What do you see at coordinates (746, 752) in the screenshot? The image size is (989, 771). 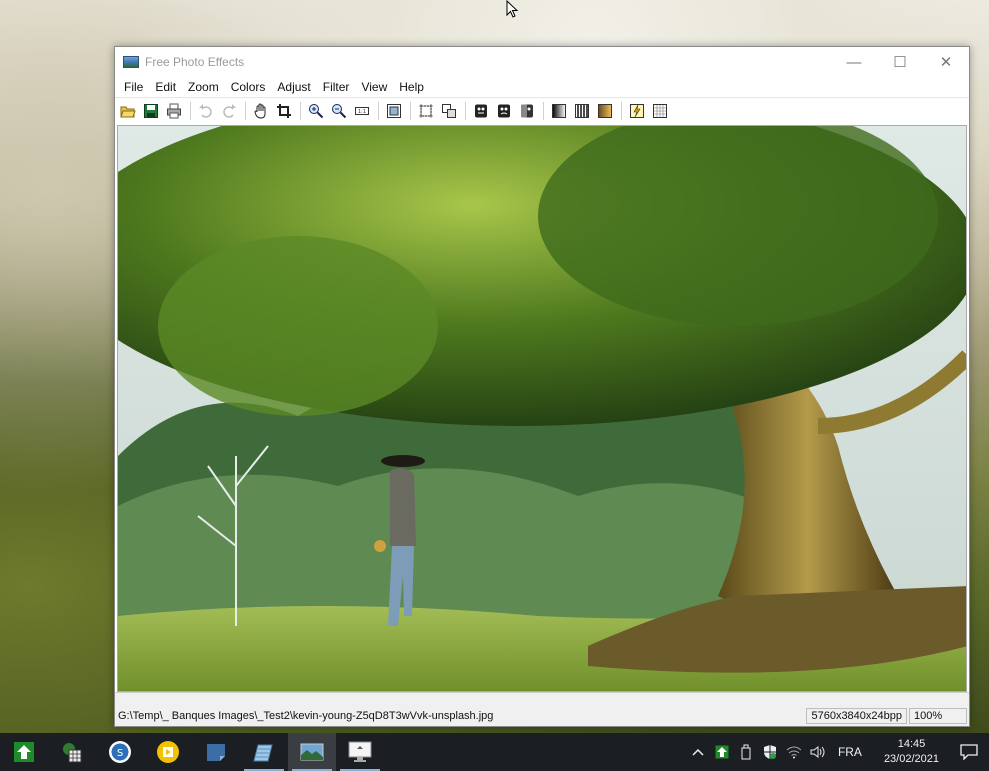 I see `usb-drive-icon` at bounding box center [746, 752].